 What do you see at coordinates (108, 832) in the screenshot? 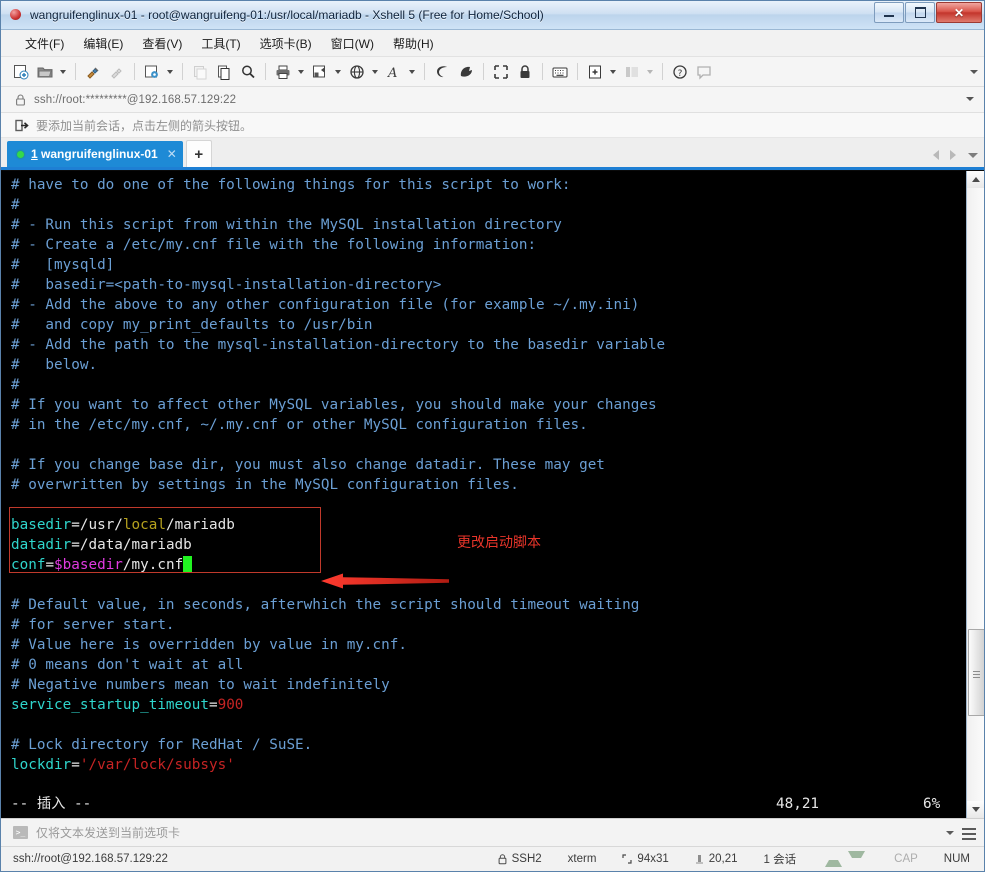
I see `send-command-input: 仅将文本发送到当前选项卡` at bounding box center [108, 832].